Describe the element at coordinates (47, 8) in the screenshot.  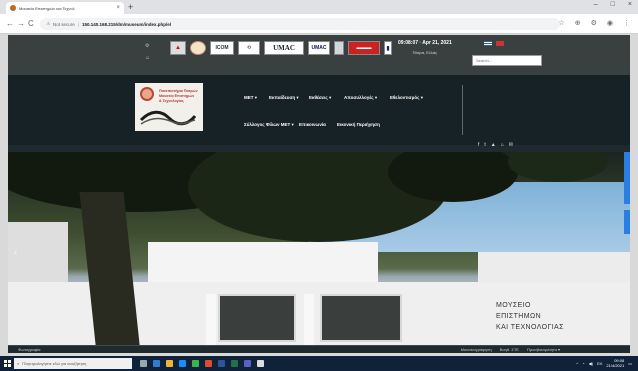
I see `tab-title: Μουσείο Επιστημών και Τεχνολ` at that location.